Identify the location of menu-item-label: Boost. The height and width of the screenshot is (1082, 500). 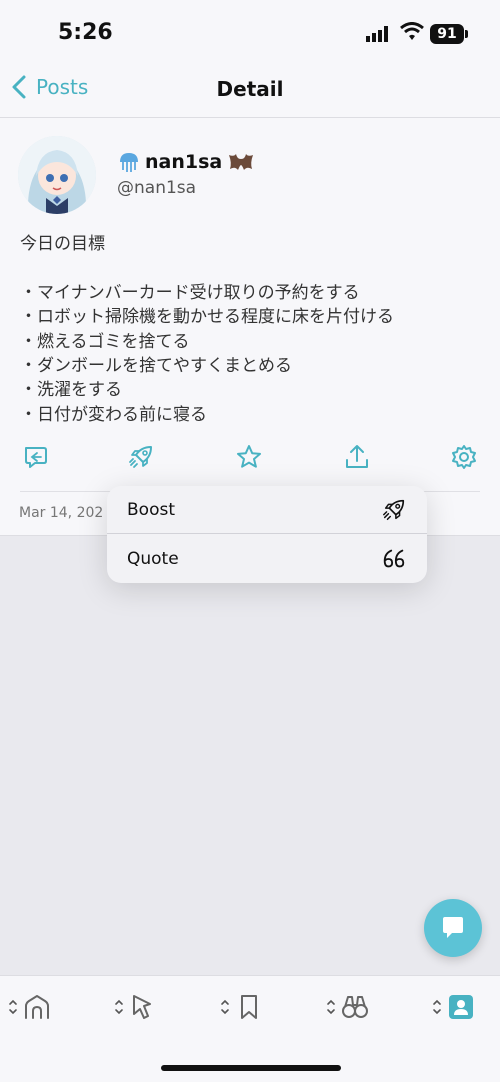
(151, 509).